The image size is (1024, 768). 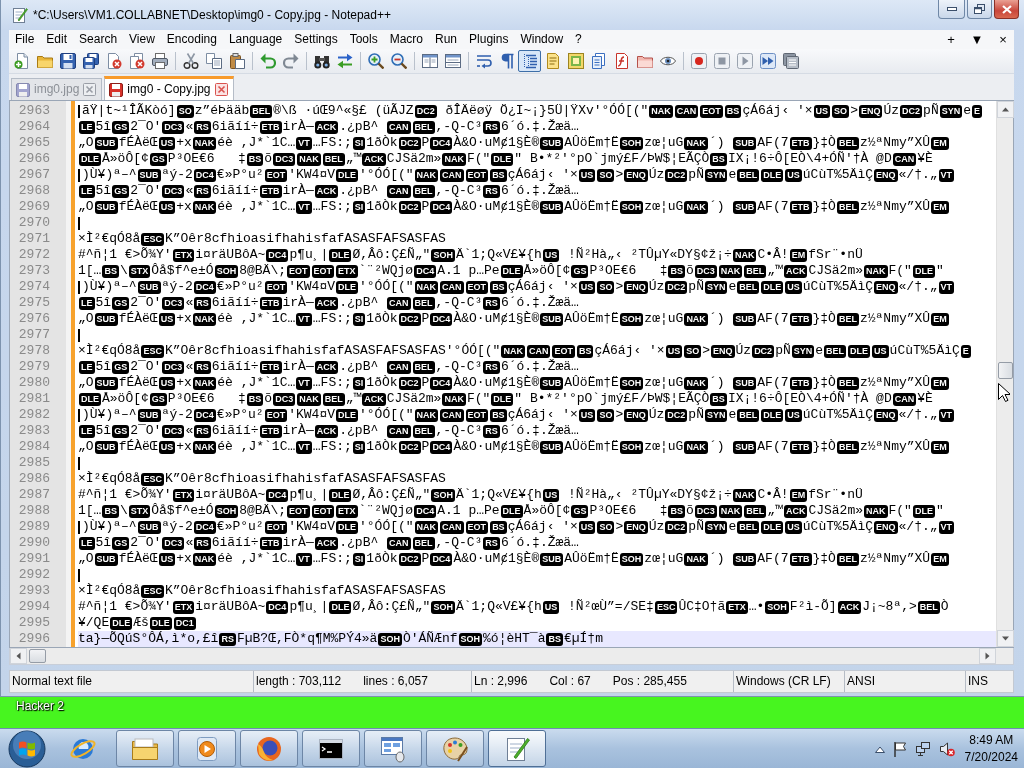 I want to click on lines-label: lines : 6,057, so click(x=395, y=681).